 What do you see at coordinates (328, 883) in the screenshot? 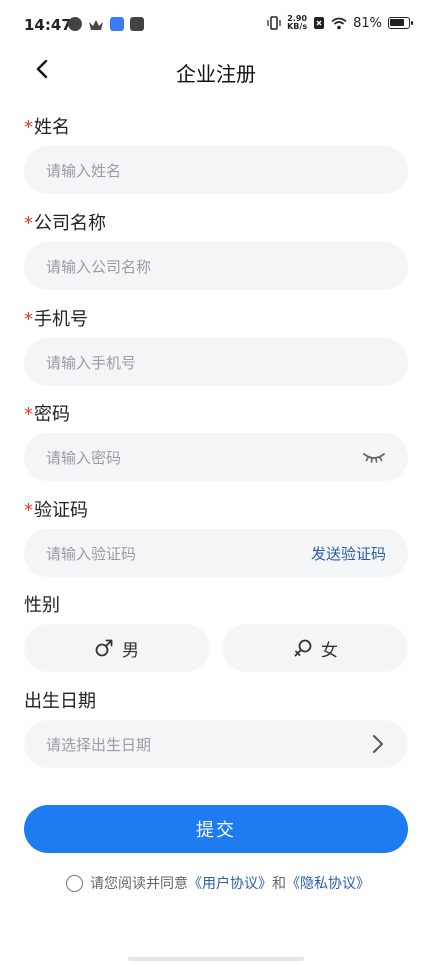
I see `privacy-agreement-link: 《隐私协议》` at bounding box center [328, 883].